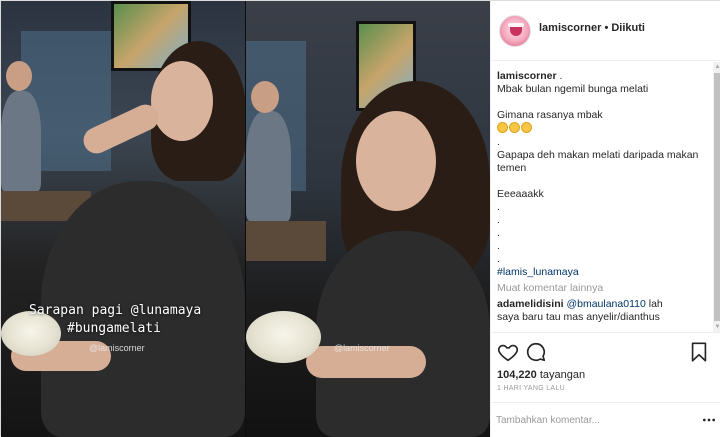 The width and height of the screenshot is (720, 437). I want to click on post-date: 1 HARI YANG LALU, so click(531, 388).